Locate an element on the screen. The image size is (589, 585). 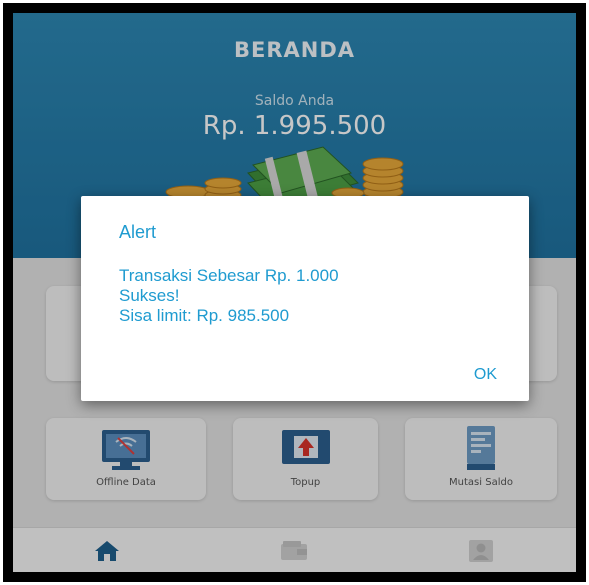
alert-message-line-3: Sisa limit: Rp. 985.500 is located at coordinates (204, 315).